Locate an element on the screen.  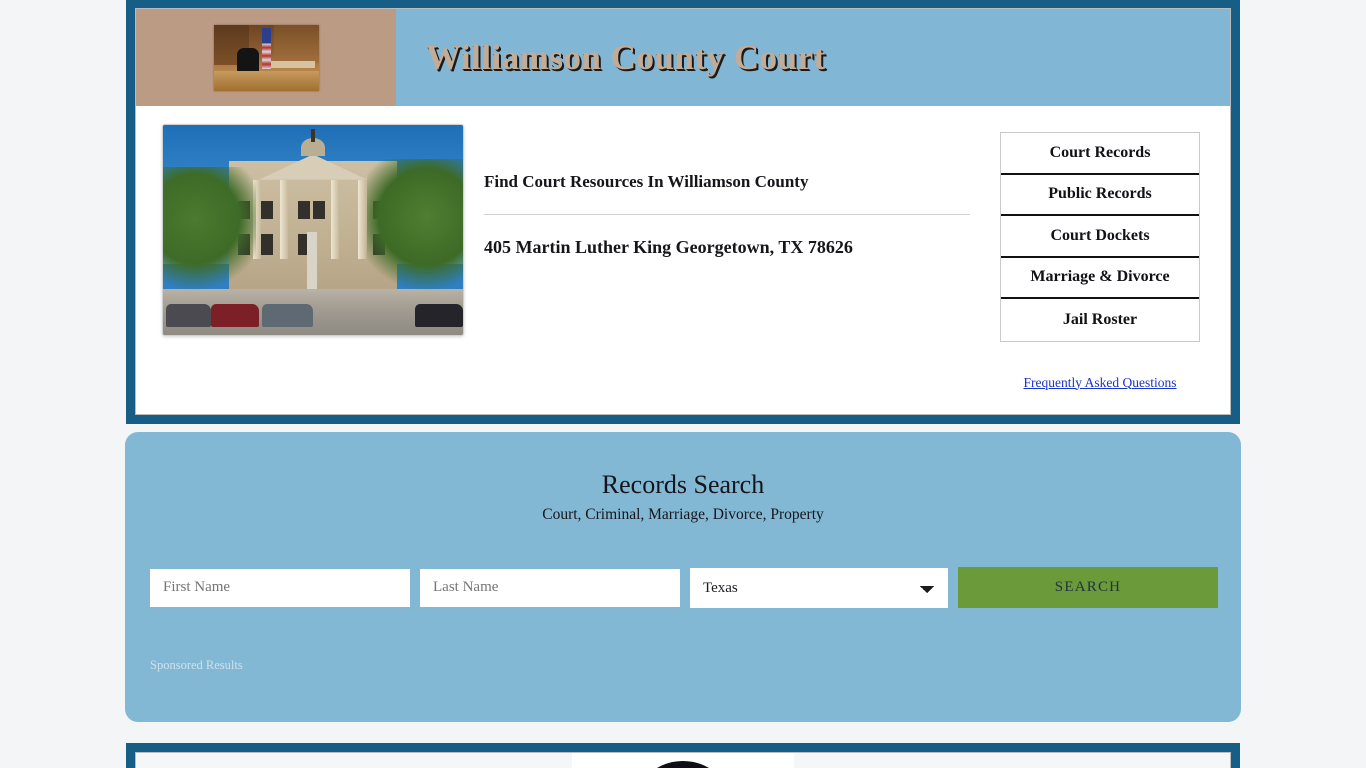
state-select: Texas is located at coordinates (819, 587).